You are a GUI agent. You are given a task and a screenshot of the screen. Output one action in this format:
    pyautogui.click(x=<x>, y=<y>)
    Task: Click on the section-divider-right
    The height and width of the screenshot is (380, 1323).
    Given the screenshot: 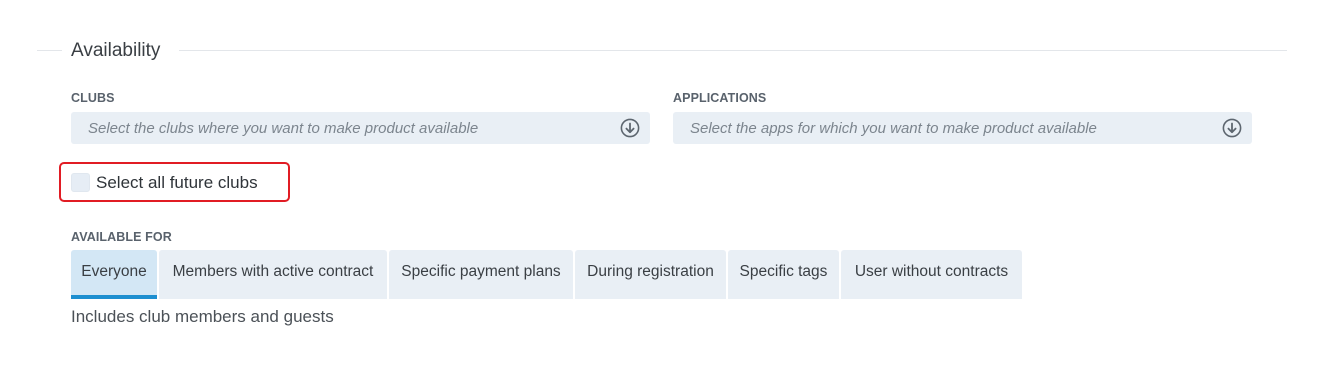 What is the action you would take?
    pyautogui.click(x=733, y=50)
    